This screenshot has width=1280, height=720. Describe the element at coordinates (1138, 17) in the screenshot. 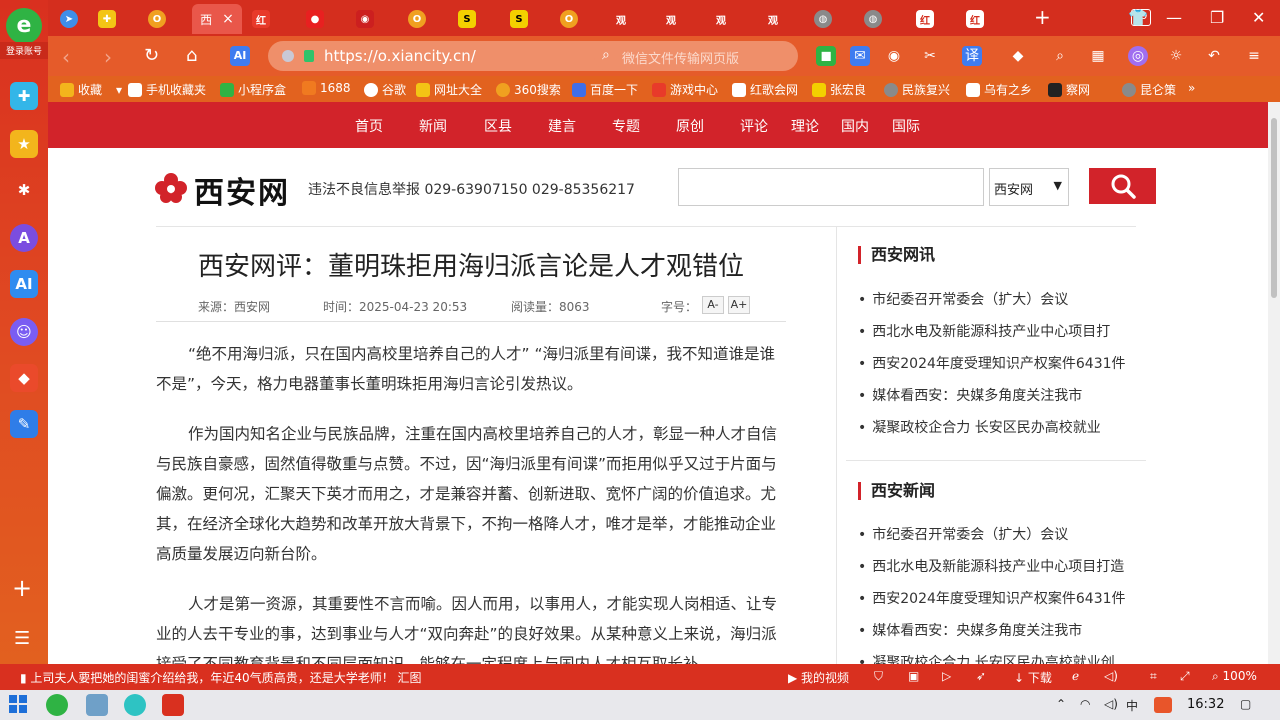

I see `skin-icon: 👕` at that location.